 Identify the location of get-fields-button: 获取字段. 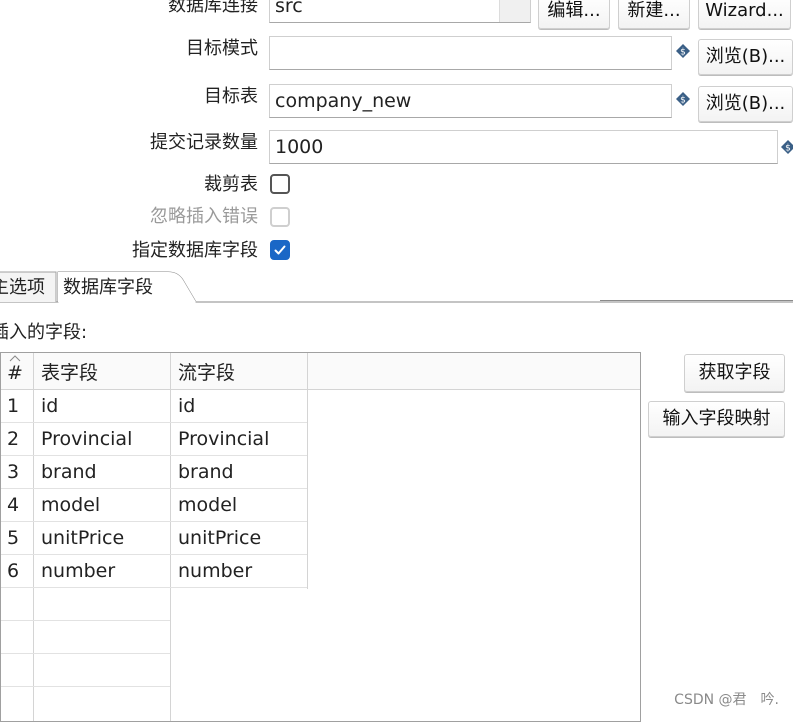
(734, 373).